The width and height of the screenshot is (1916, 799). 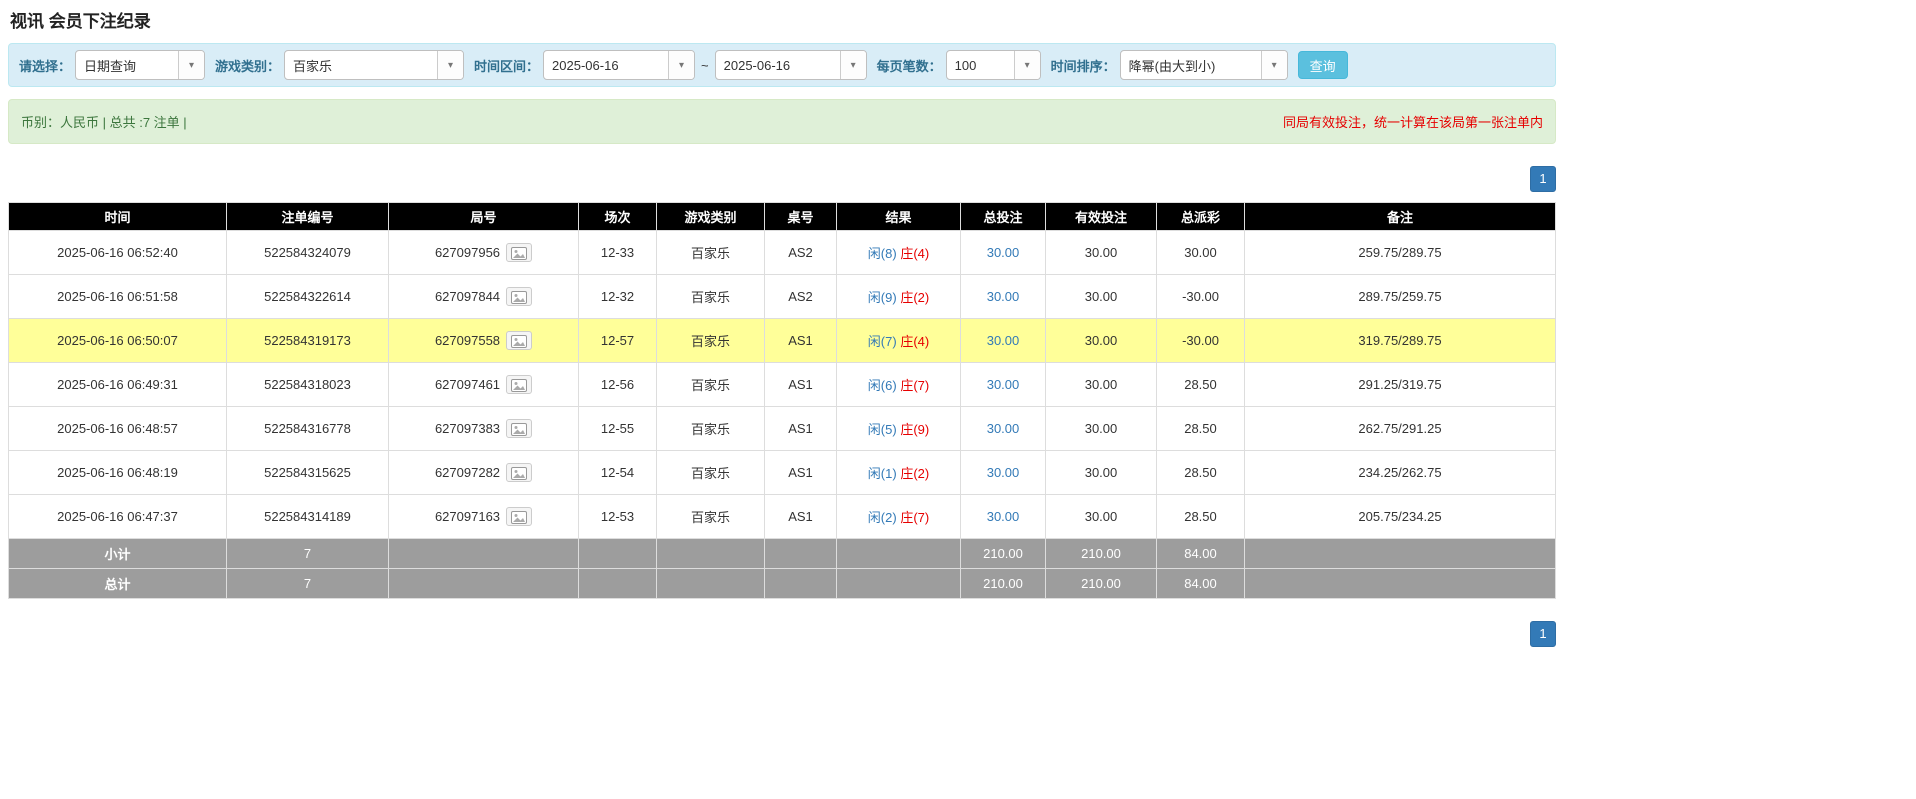 I want to click on total-total-bet: 210.00, so click(x=1003, y=583).